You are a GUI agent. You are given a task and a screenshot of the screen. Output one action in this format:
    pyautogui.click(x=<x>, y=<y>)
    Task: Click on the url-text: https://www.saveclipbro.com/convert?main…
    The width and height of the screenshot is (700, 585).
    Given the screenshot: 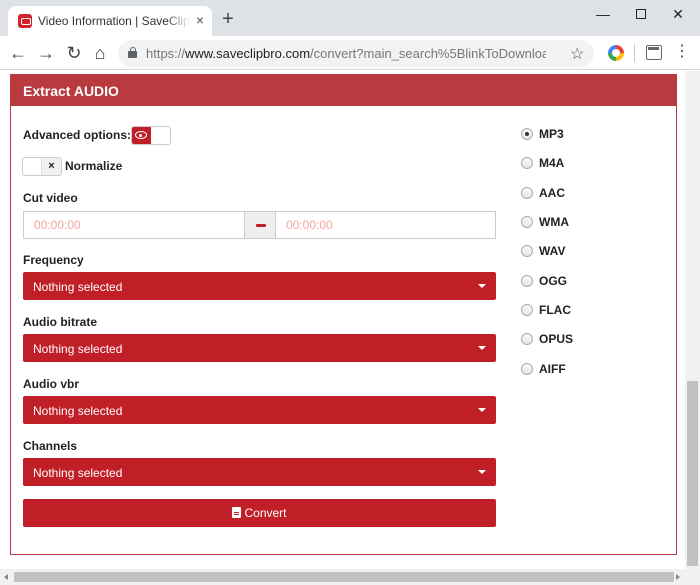 What is the action you would take?
    pyautogui.click(x=346, y=53)
    